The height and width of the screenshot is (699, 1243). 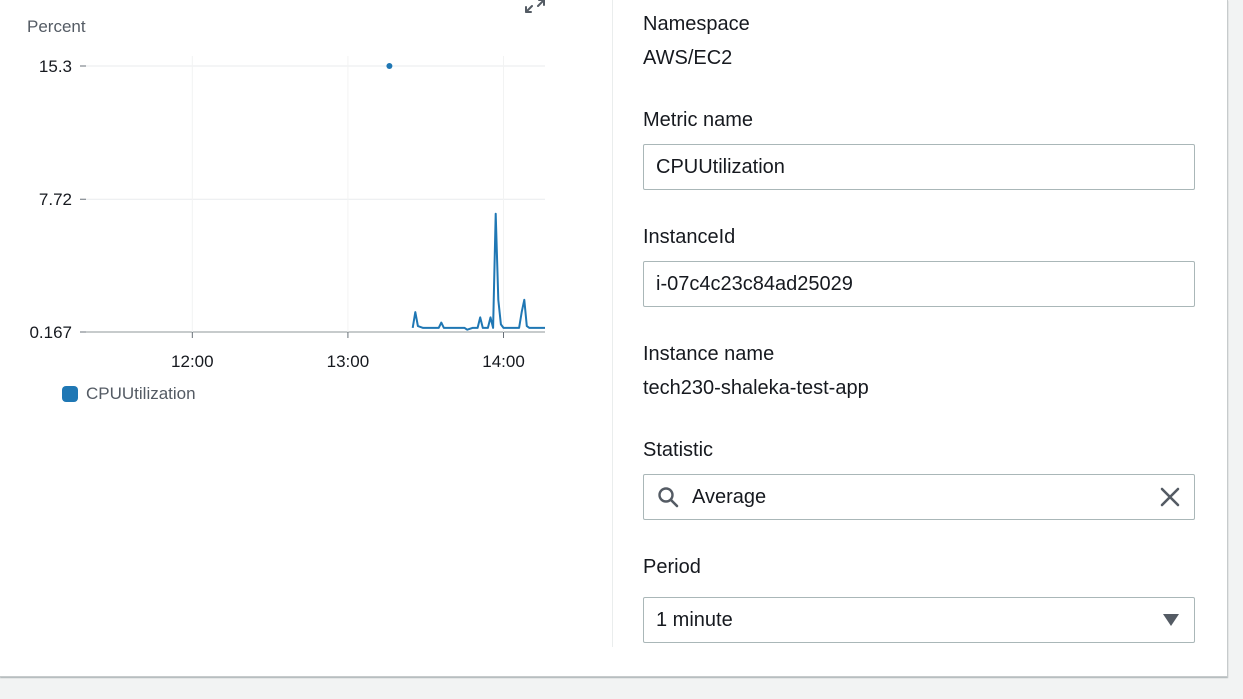 What do you see at coordinates (50, 332) in the screenshot?
I see `y-tick-label: 0.167` at bounding box center [50, 332].